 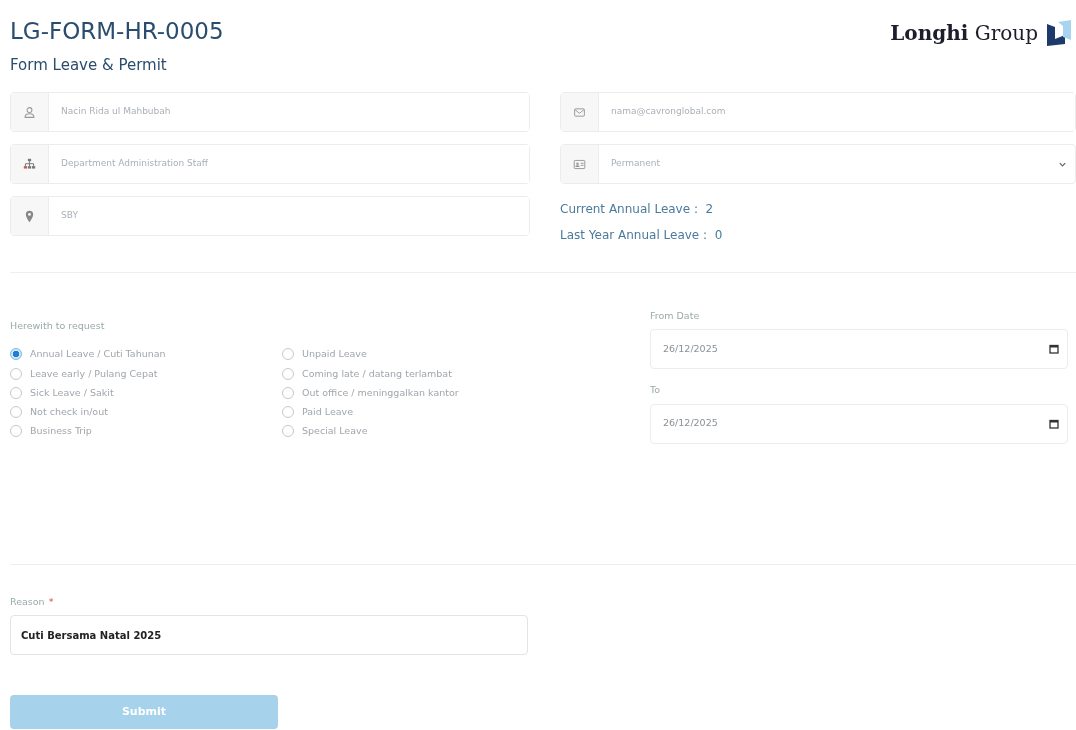 What do you see at coordinates (432, 431) in the screenshot?
I see `radio-option: Special Leave` at bounding box center [432, 431].